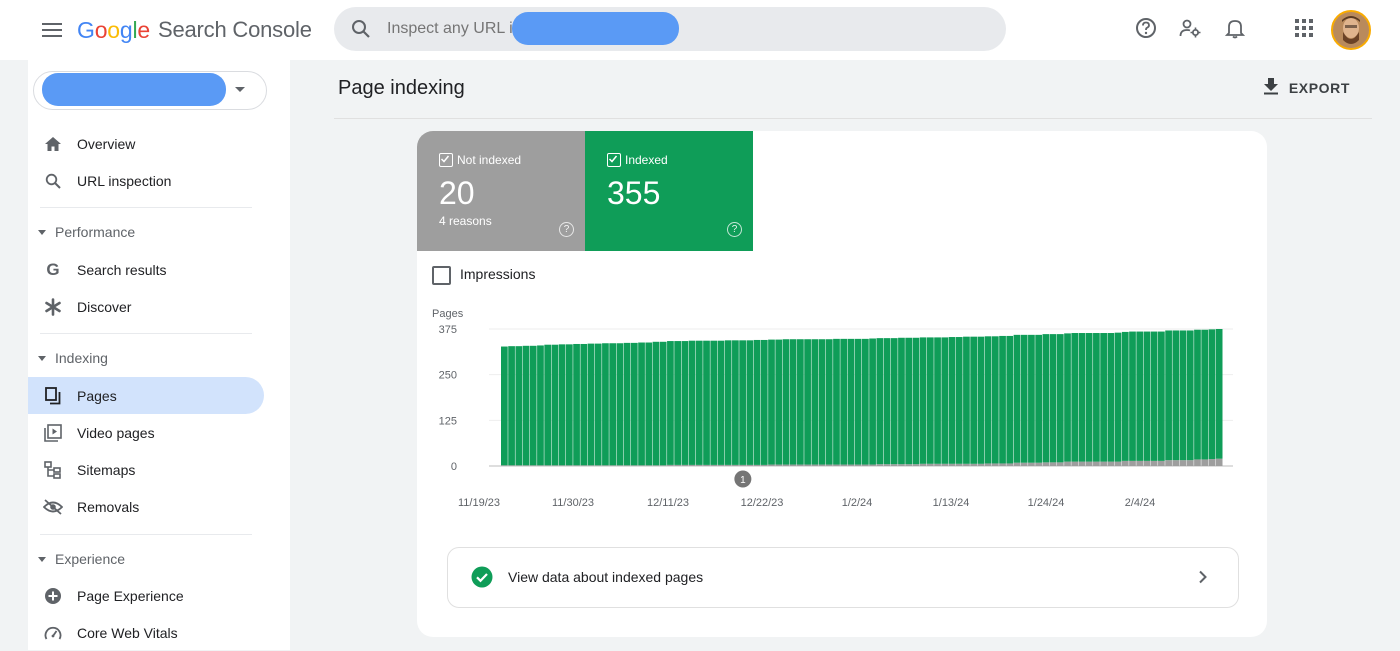 The image size is (1400, 651). I want to click on url-inspection-input, so click(457, 29).